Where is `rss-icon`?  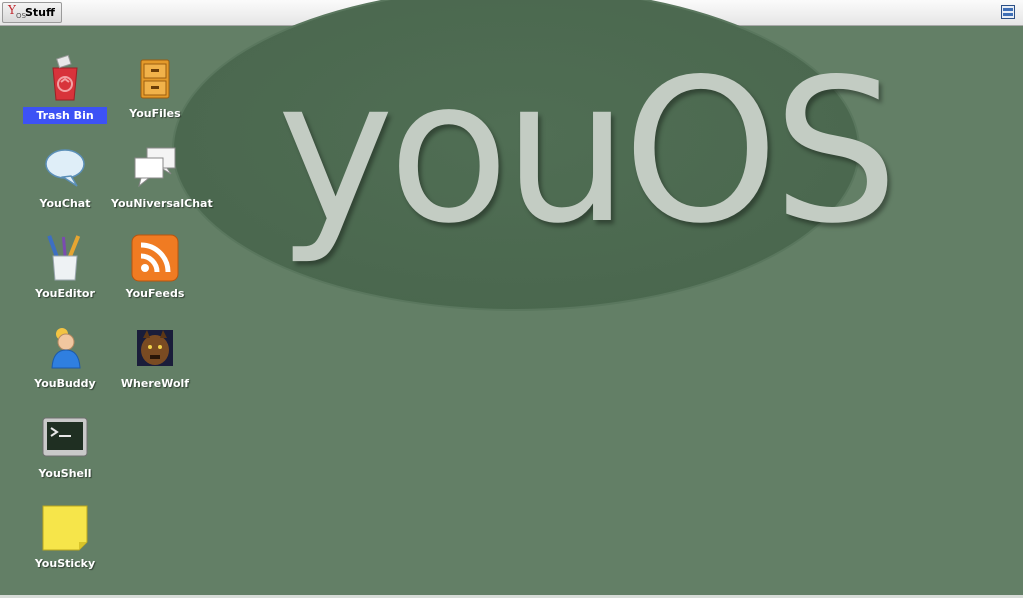
rss-icon is located at coordinates (155, 258).